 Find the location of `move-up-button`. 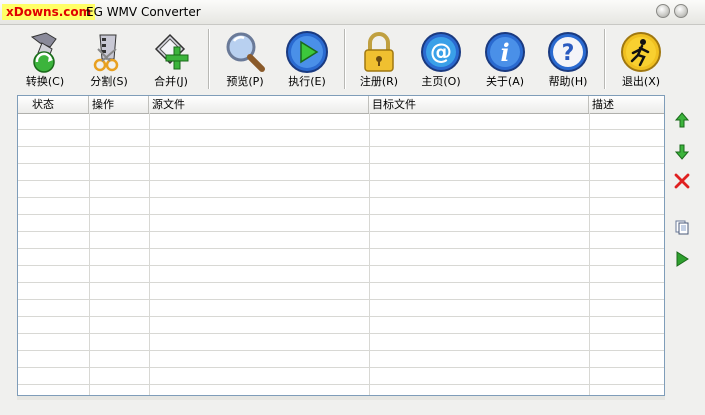

move-up-button is located at coordinates (682, 120).